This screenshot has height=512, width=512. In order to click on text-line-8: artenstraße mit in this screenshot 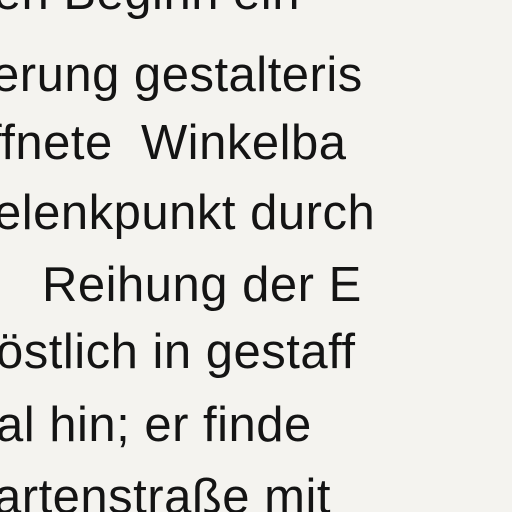, I will do `click(165, 491)`.